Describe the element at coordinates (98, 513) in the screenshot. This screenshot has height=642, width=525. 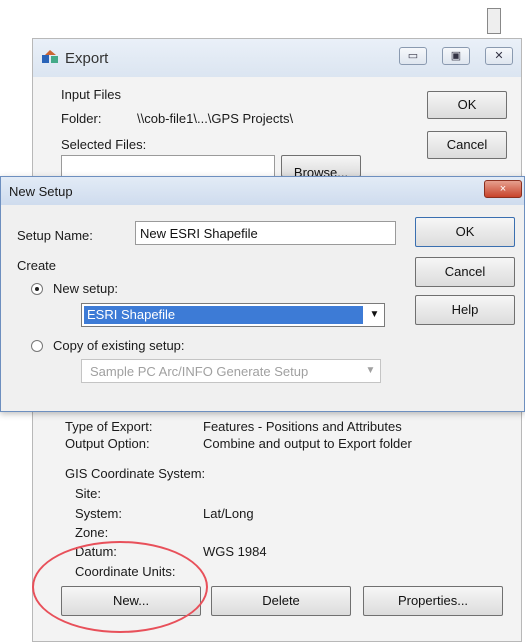
I see `system-label: System:` at that location.